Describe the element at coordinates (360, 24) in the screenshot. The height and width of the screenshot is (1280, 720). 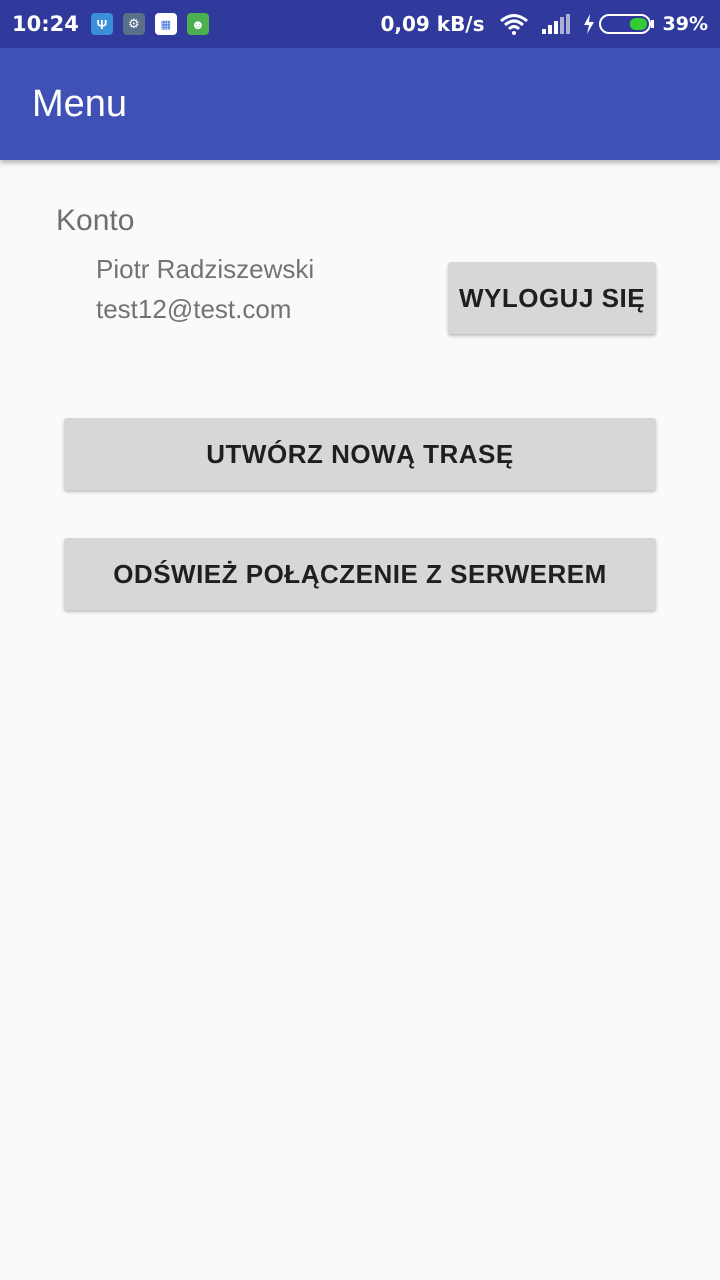
I see `status-bar: 10:24 Ψ ⚙ ▦ ☻ 0,09 kB/s 39%` at that location.